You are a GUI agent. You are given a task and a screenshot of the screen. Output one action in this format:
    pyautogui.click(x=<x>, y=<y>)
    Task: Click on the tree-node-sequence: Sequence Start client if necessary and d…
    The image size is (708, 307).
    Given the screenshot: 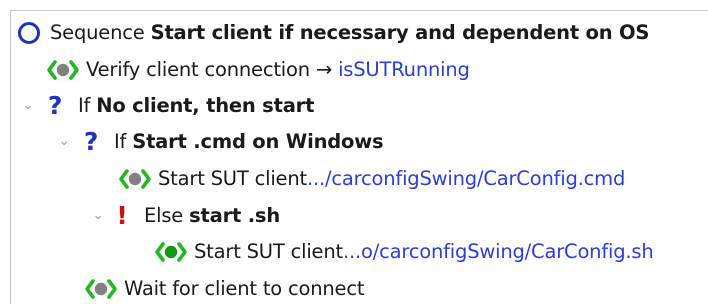 What is the action you would take?
    pyautogui.click(x=333, y=32)
    